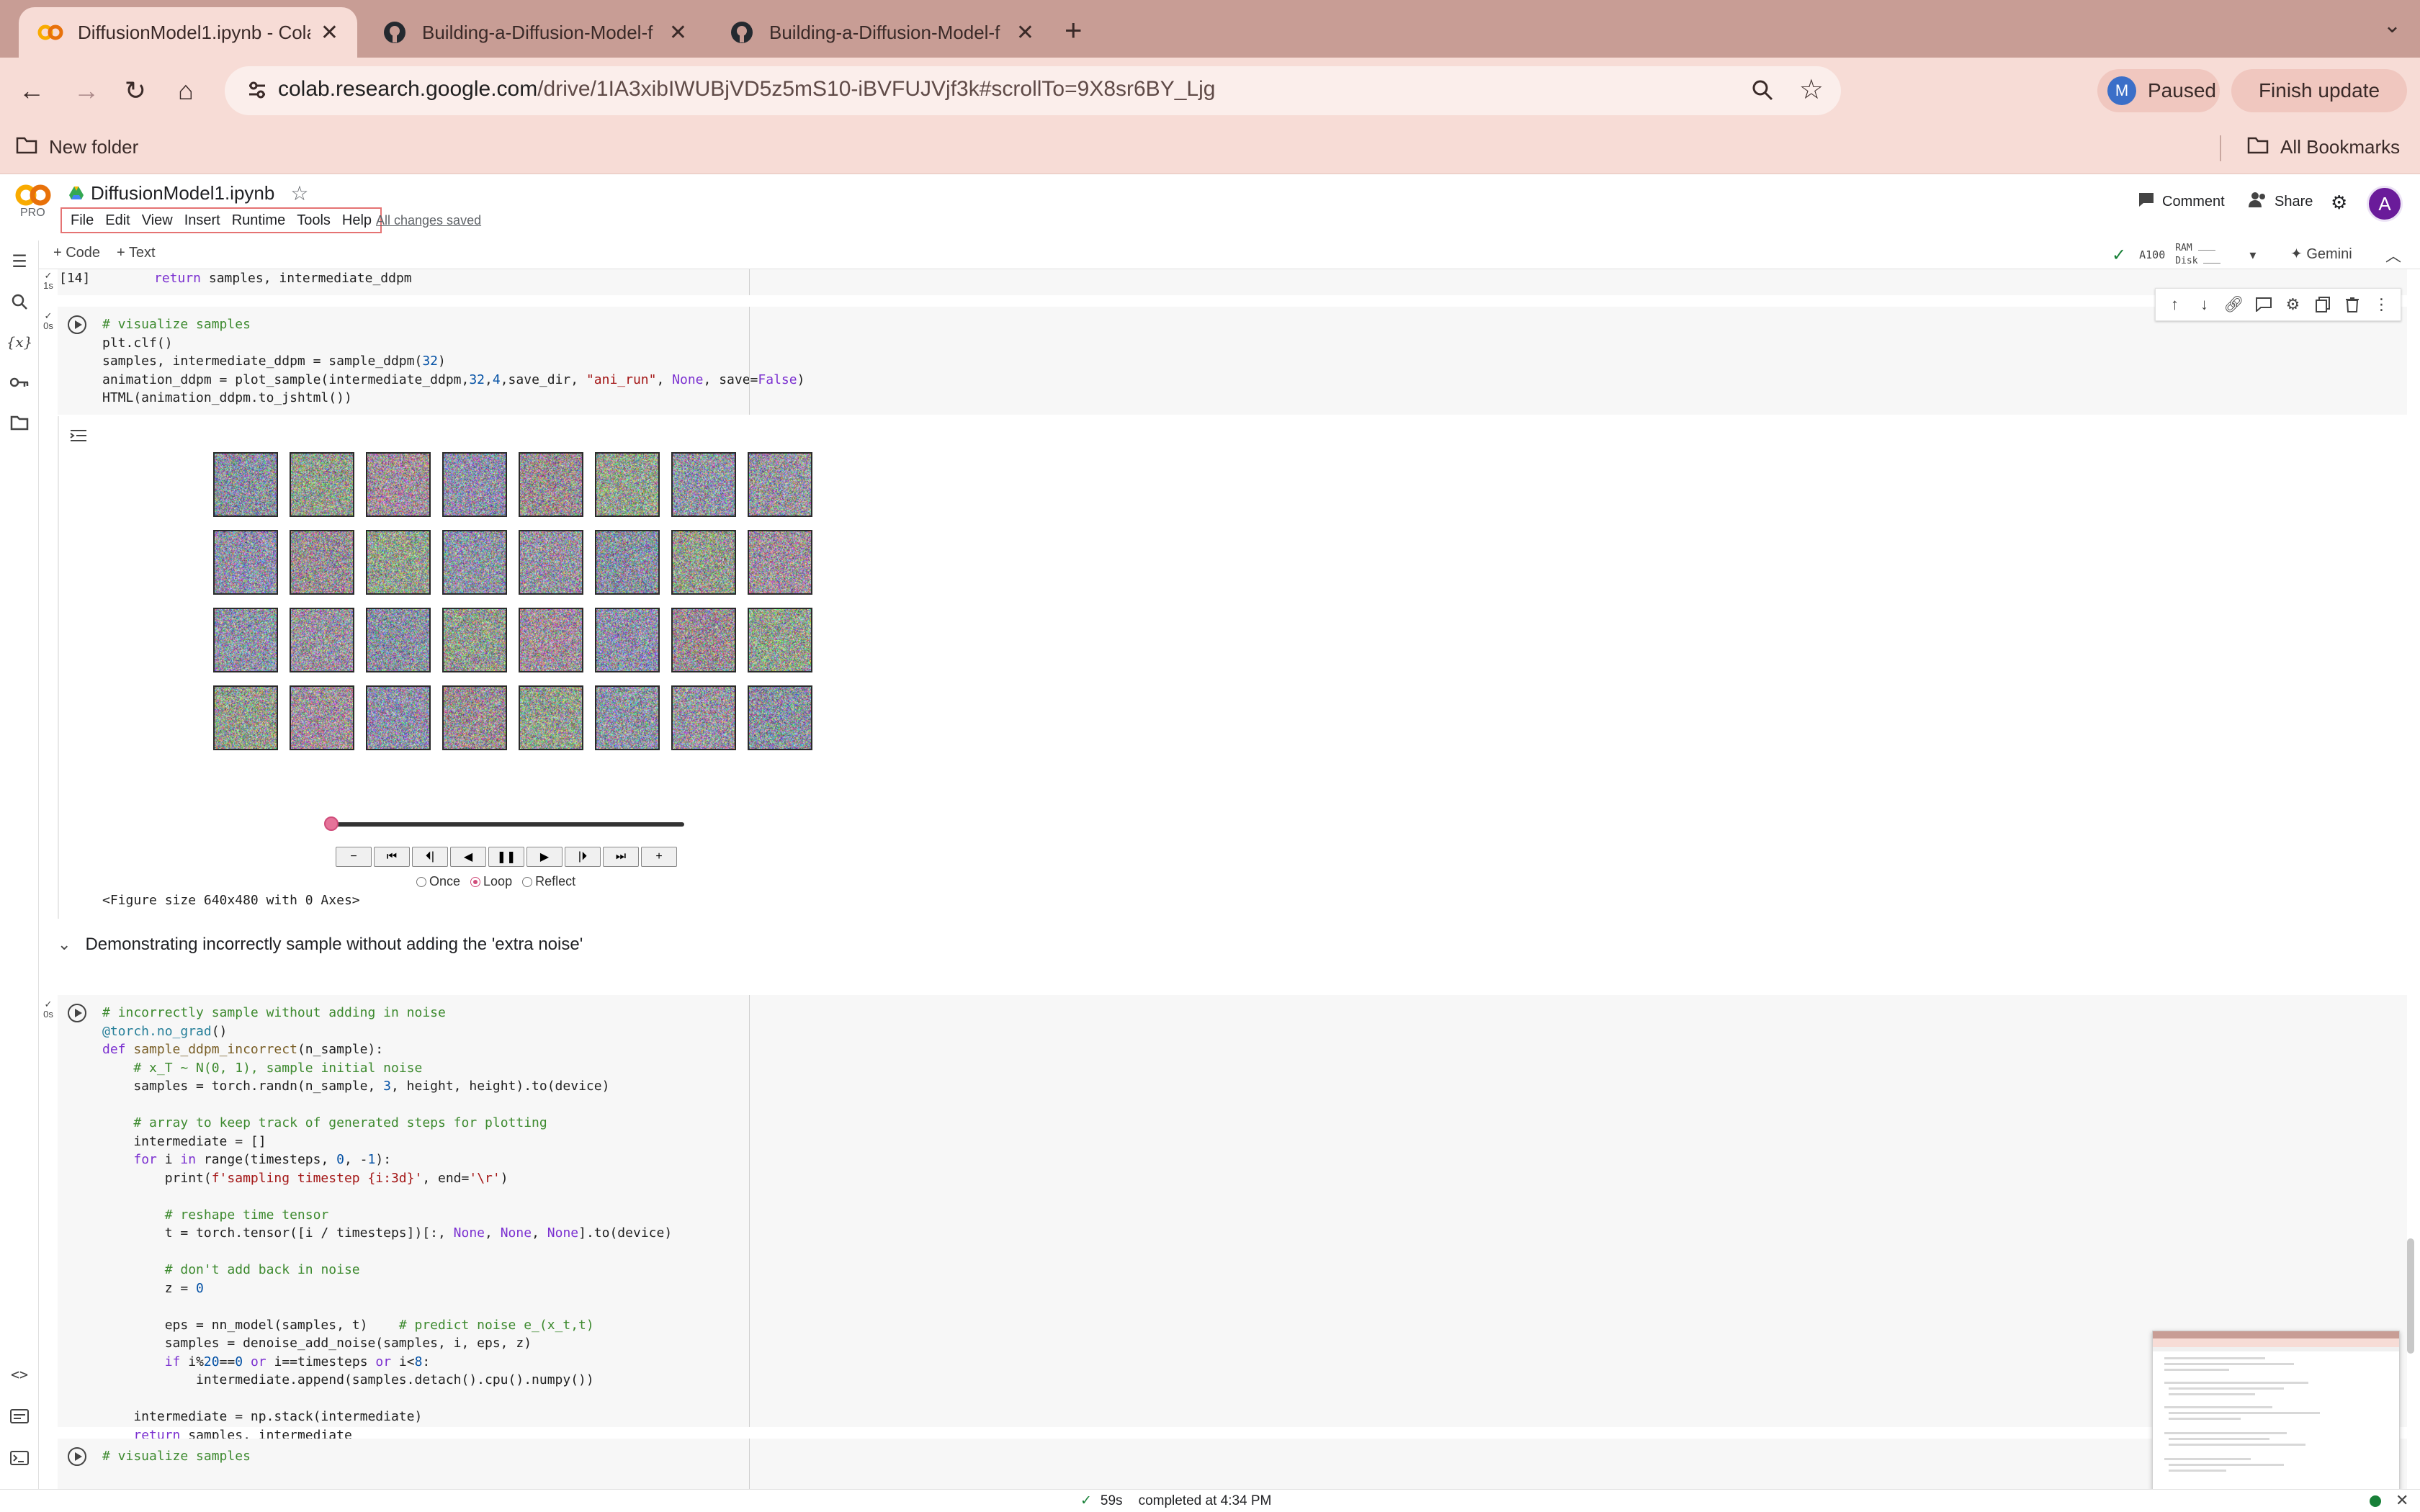  What do you see at coordinates (354, 857) in the screenshot?
I see `slower-button: −` at bounding box center [354, 857].